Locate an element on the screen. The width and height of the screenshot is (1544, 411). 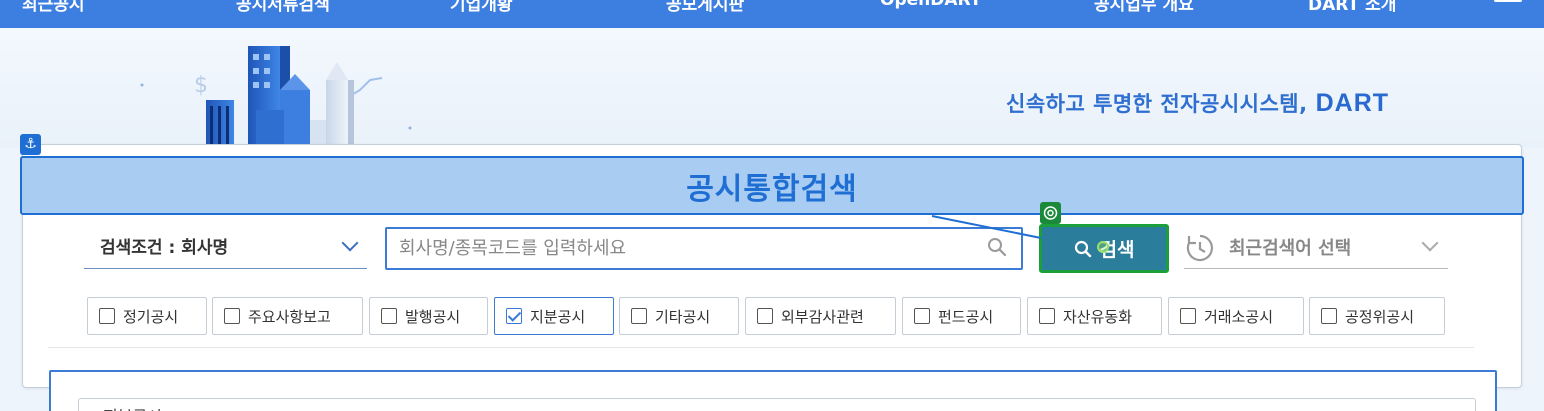
section-label: 지분공시 is located at coordinates (132, 407).